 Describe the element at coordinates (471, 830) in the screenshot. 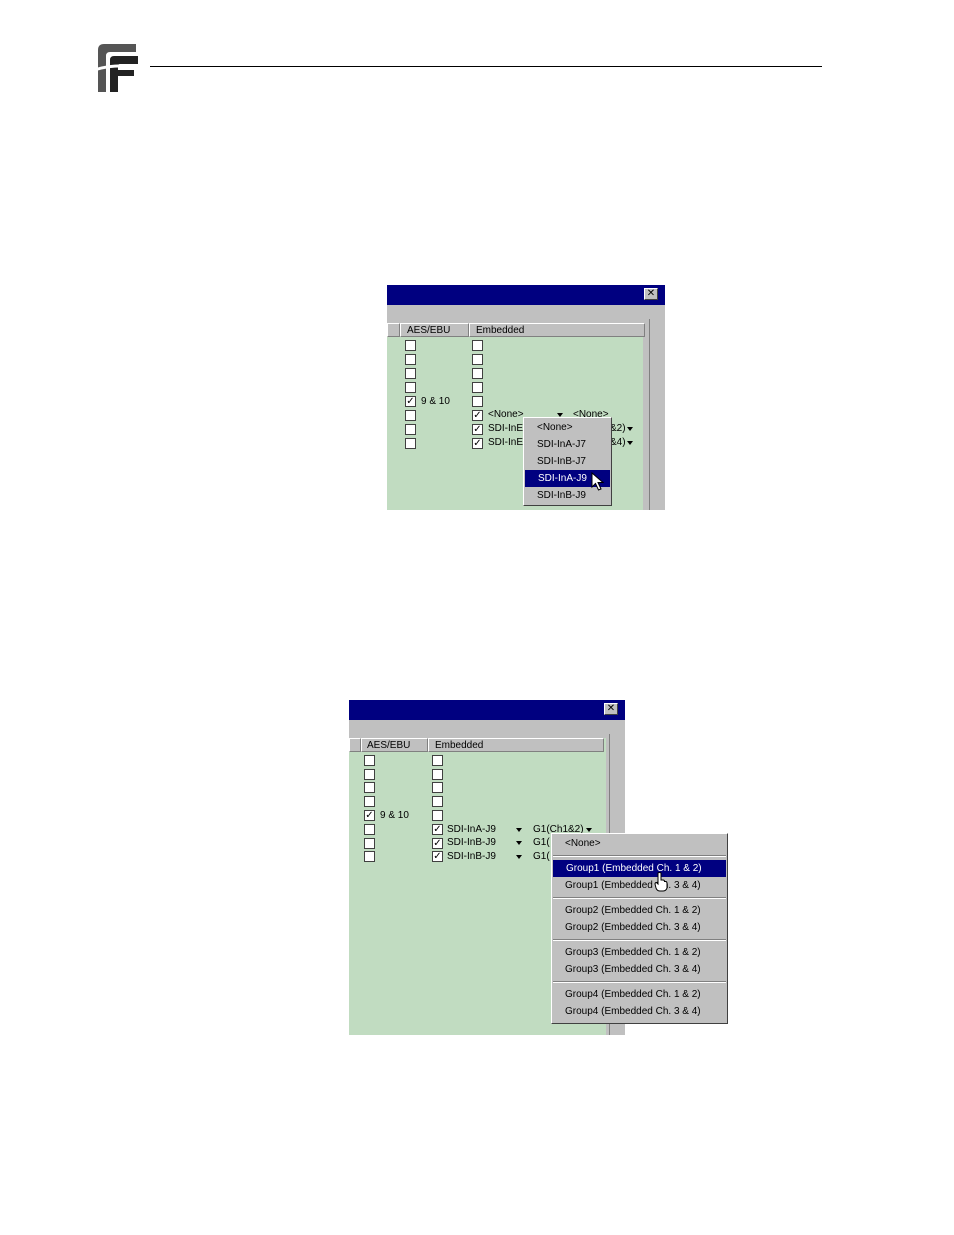

I see `source-dropdown-row-6: SDI-InA-J9` at that location.